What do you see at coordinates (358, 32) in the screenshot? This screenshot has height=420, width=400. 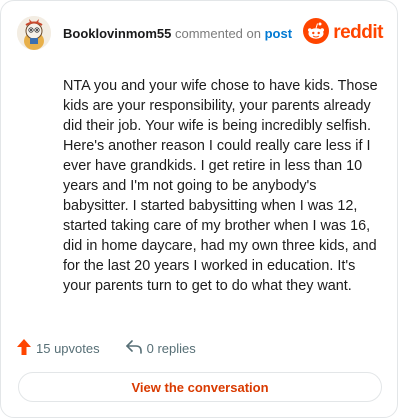 I see `reddit-wordmark: reddit` at bounding box center [358, 32].